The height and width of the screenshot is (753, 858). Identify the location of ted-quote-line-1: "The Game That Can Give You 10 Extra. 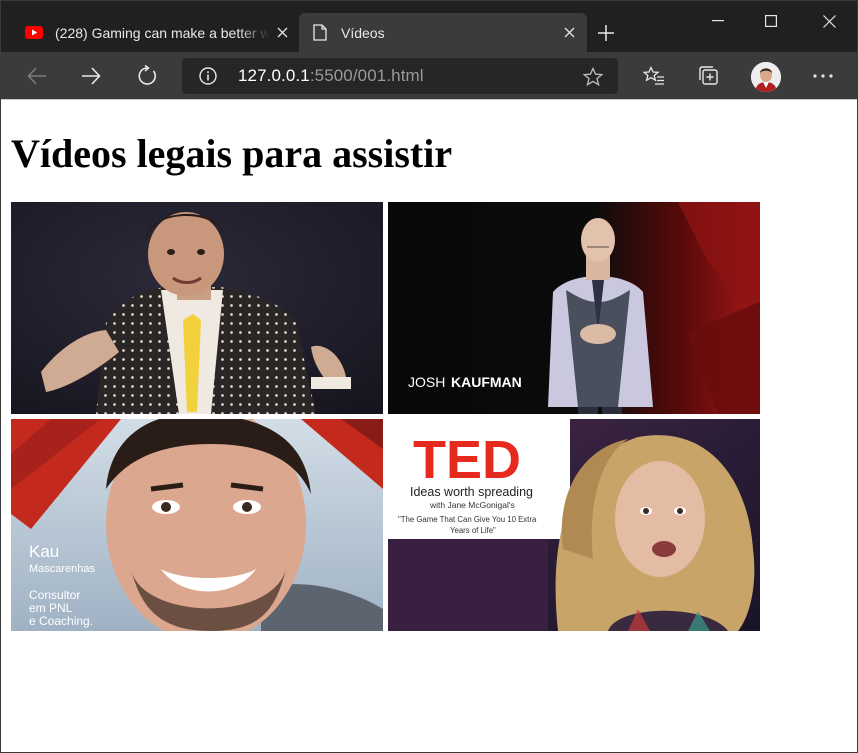
(467, 519).